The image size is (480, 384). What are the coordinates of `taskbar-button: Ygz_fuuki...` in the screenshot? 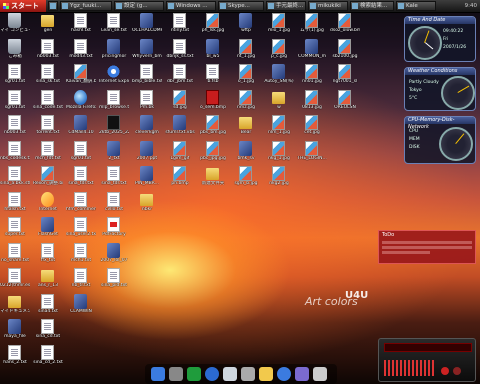 It's located at (86, 6).